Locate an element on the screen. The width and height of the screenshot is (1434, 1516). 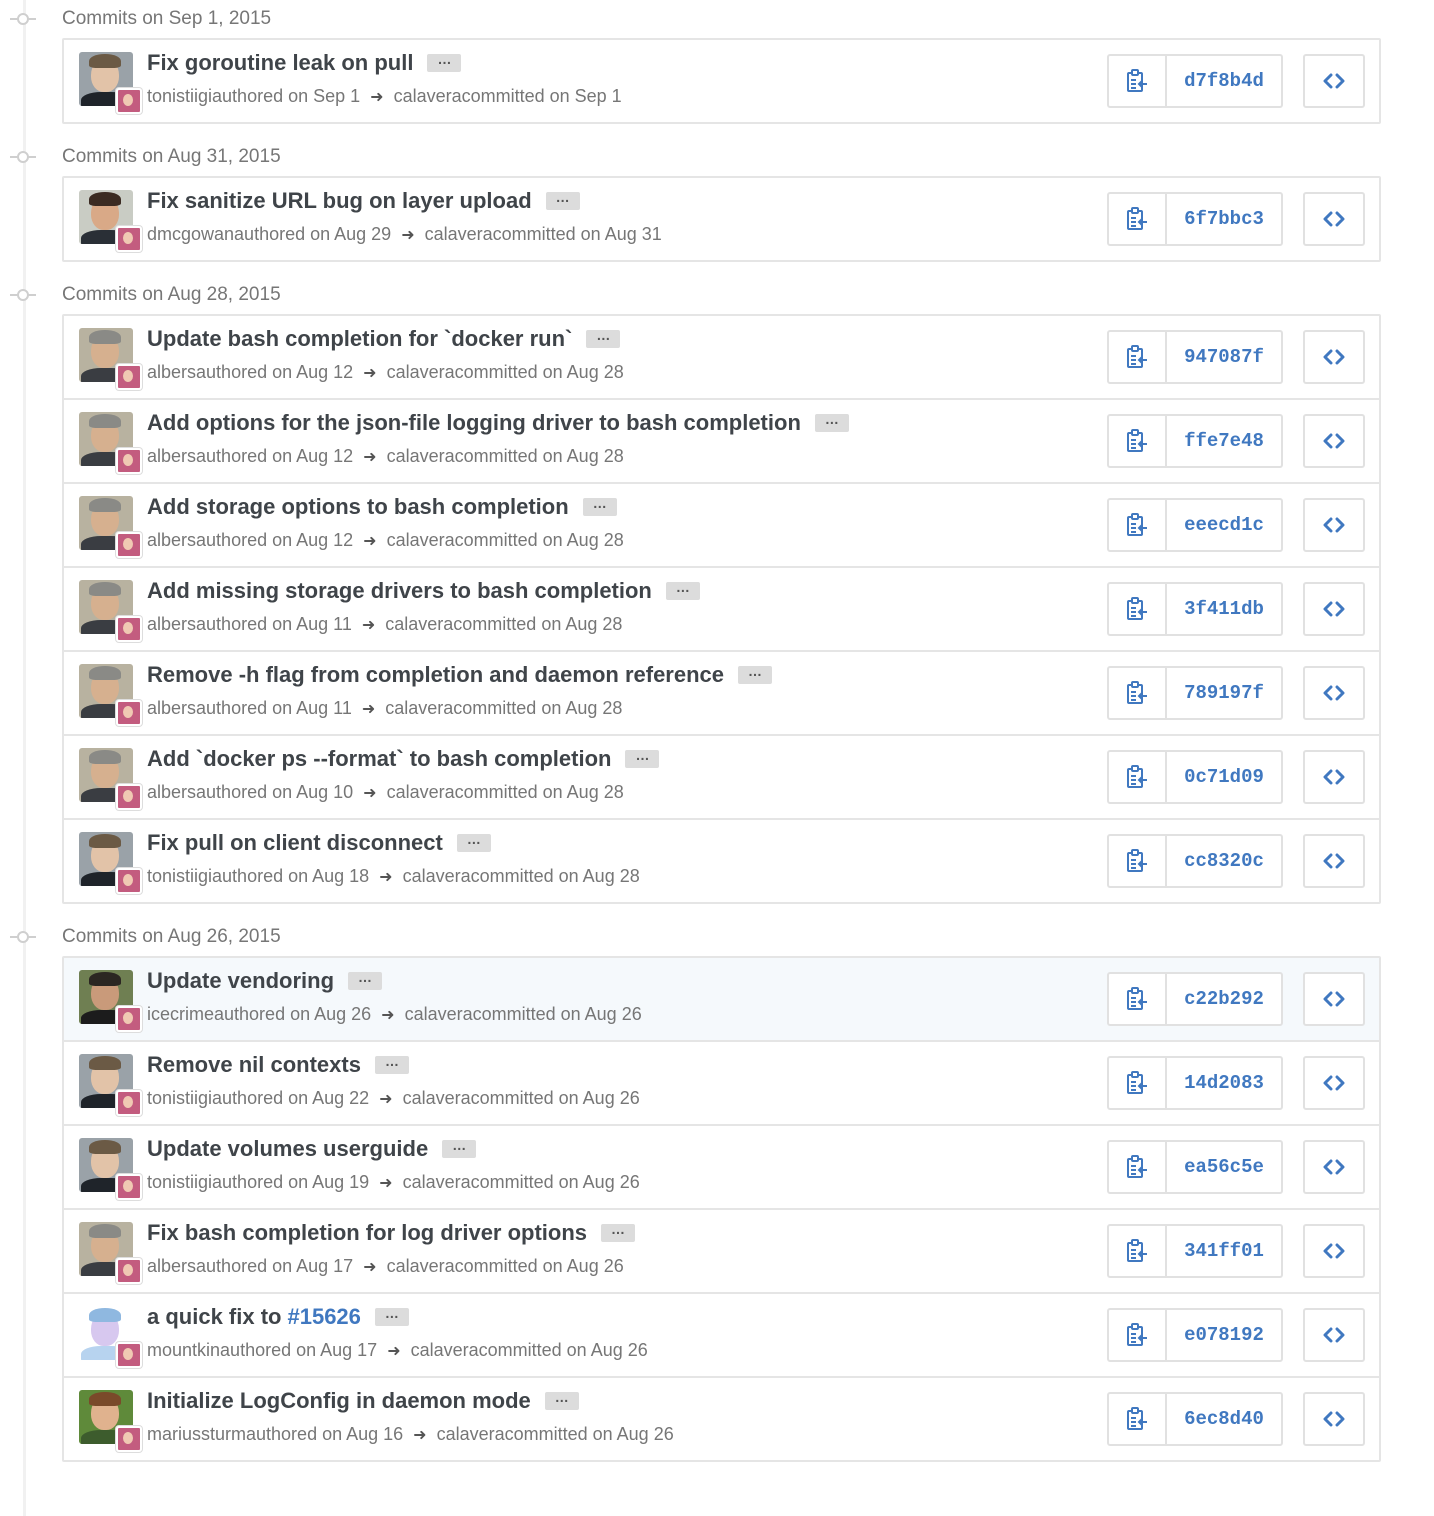
commit-message-link: Fix pull on client disconnect is located at coordinates (295, 843).